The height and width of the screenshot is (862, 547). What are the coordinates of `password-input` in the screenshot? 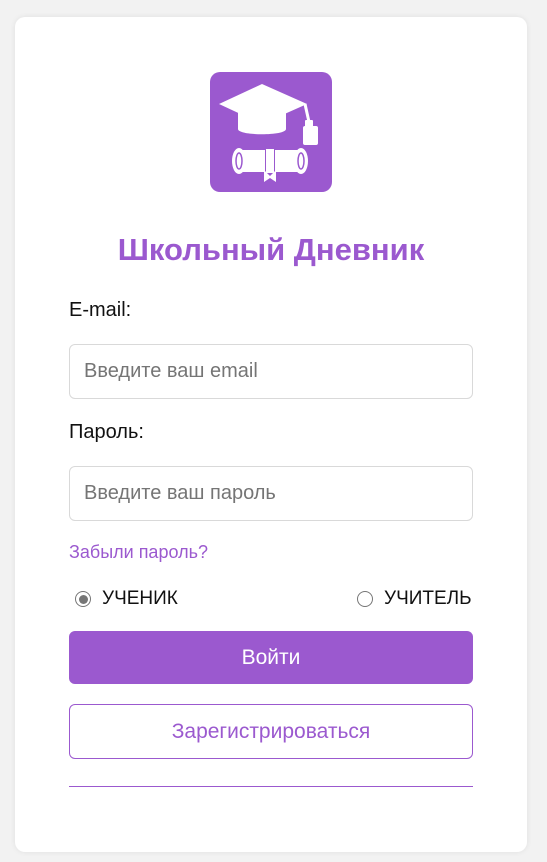 It's located at (271, 493).